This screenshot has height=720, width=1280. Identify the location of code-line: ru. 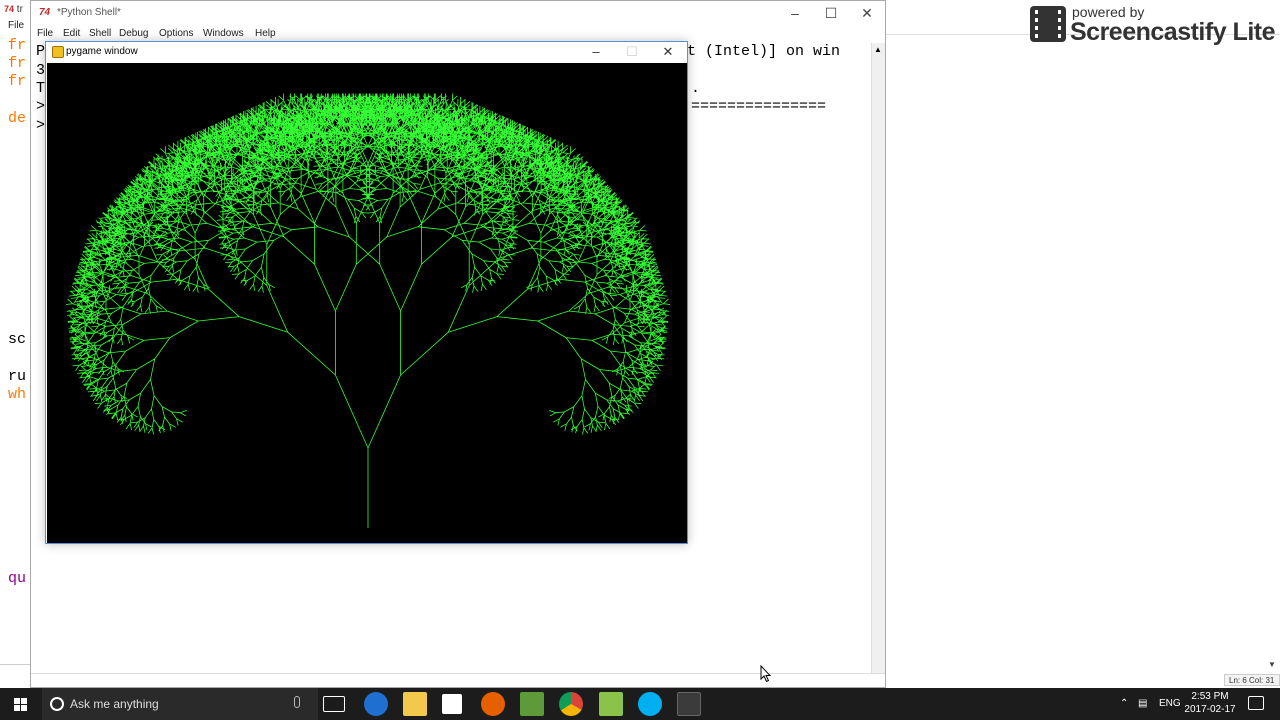
(17, 376).